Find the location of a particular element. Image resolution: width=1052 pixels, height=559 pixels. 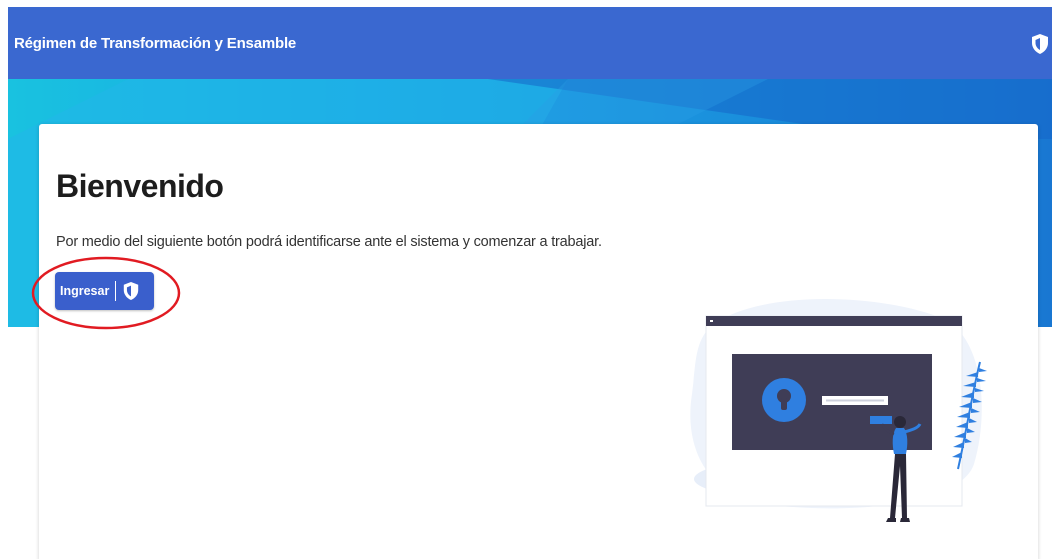

login-button: Ingresar is located at coordinates (104, 291).